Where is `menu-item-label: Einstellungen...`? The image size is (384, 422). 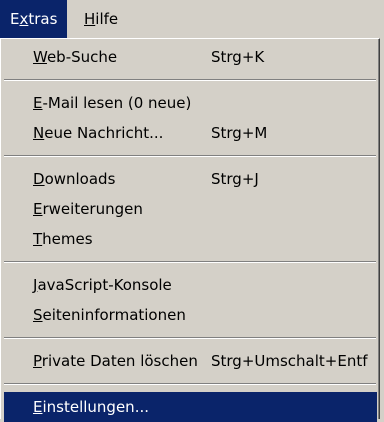
menu-item-label: Einstellungen... is located at coordinates (91, 407).